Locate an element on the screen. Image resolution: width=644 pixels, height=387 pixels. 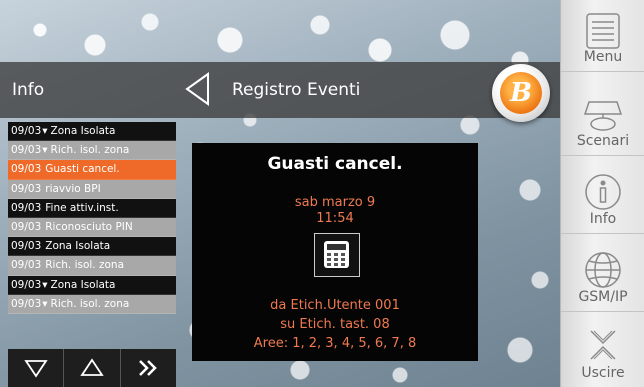
event-detail-keypad: su Etich. tast. 08 is located at coordinates (335, 324).